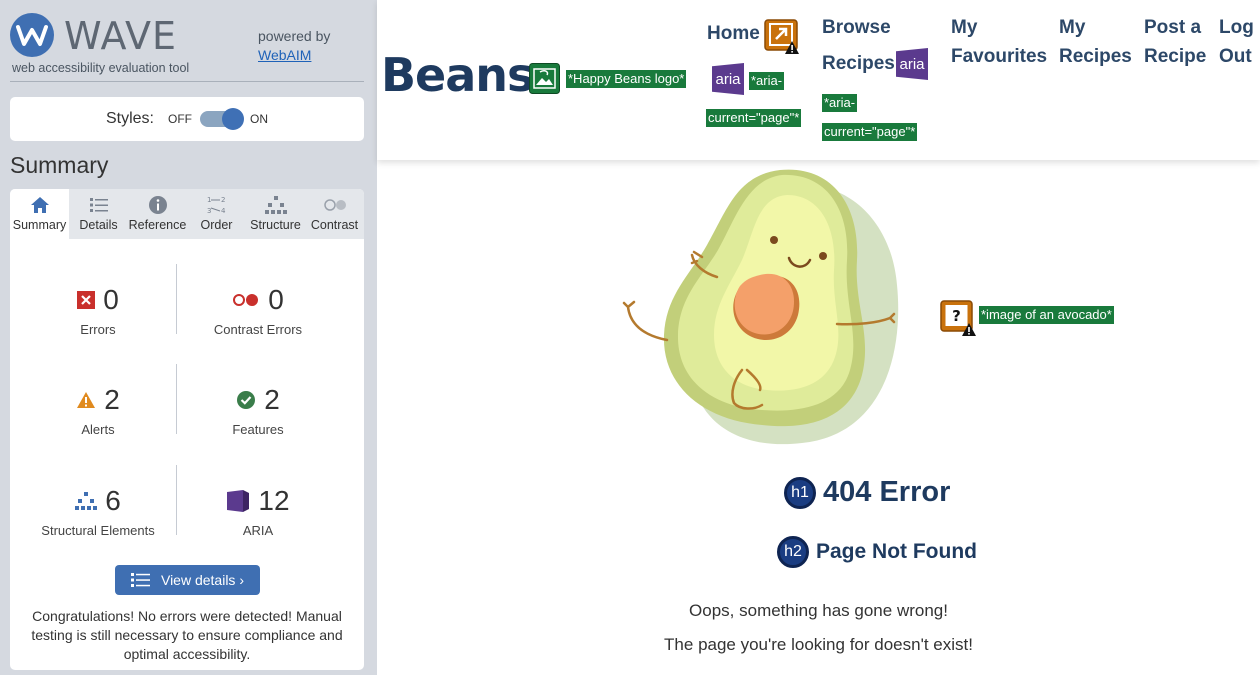 The height and width of the screenshot is (675, 1260). I want to click on h1-row: h1 404 Error, so click(867, 492).